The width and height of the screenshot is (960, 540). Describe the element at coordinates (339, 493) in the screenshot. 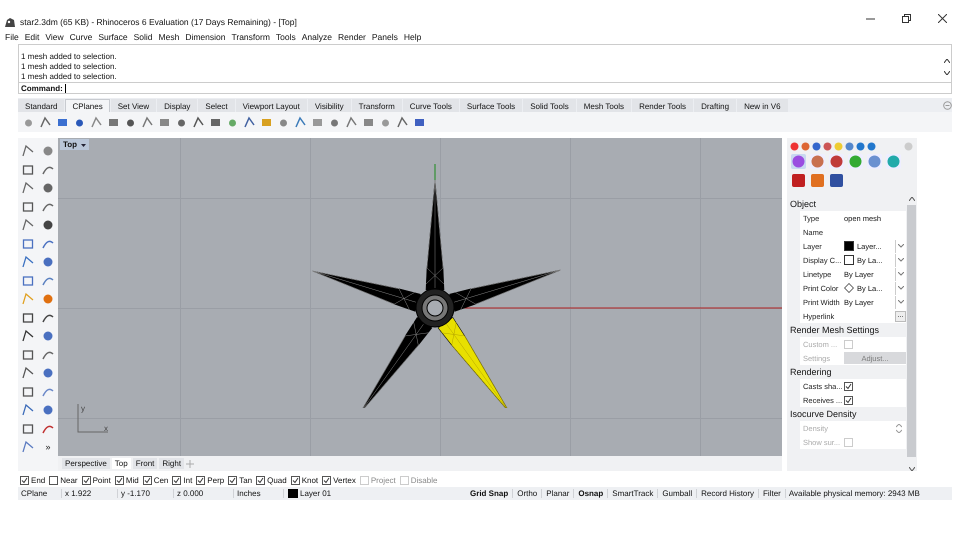

I see `layer-indicator: Layer 01` at that location.